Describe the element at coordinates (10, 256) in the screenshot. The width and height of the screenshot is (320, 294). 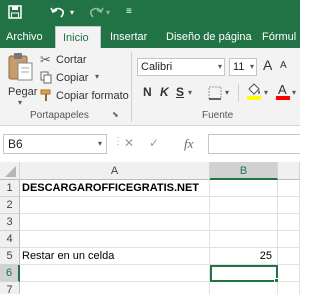
I see `row-header-5: 5` at that location.